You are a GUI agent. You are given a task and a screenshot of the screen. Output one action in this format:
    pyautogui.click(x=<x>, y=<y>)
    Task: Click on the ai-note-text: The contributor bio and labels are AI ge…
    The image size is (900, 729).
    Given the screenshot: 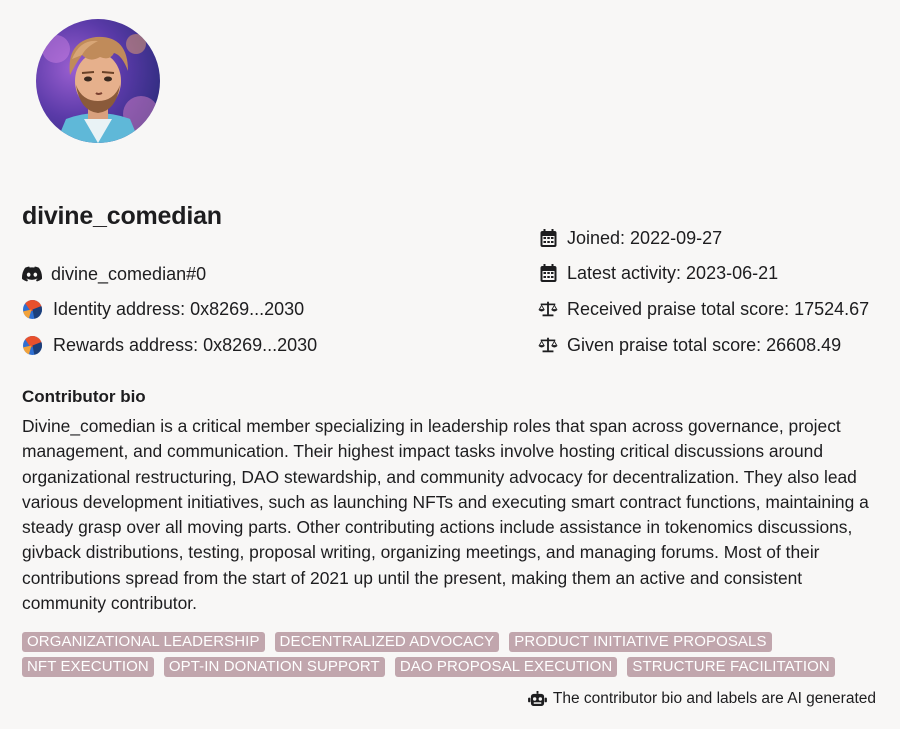 What is the action you would take?
    pyautogui.click(x=714, y=698)
    